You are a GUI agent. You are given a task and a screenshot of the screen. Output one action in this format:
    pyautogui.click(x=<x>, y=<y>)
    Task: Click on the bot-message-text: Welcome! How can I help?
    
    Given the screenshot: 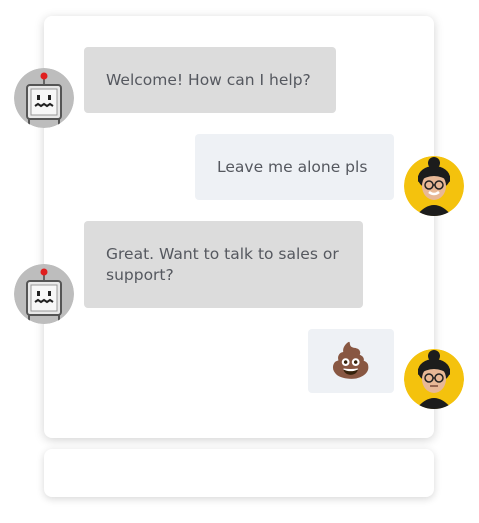 What is the action you would take?
    pyautogui.click(x=208, y=79)
    